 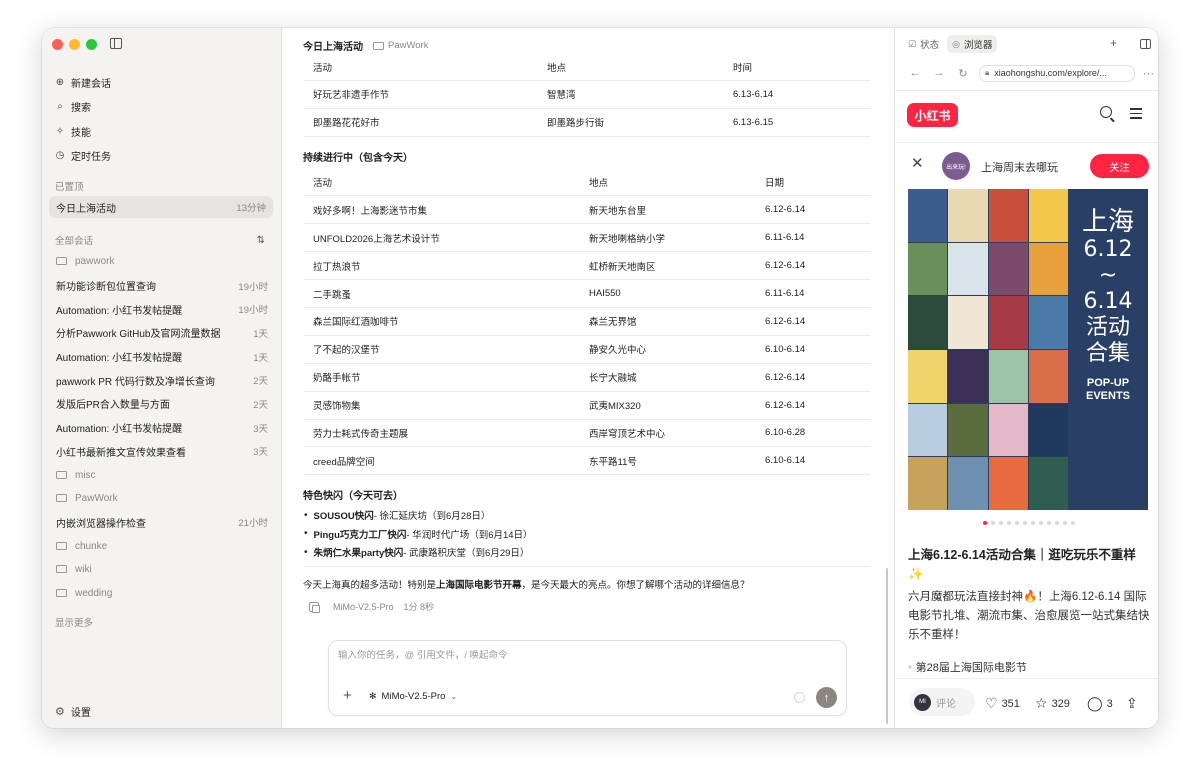 What do you see at coordinates (942, 702) in the screenshot?
I see `comment-input: MI 评论` at bounding box center [942, 702].